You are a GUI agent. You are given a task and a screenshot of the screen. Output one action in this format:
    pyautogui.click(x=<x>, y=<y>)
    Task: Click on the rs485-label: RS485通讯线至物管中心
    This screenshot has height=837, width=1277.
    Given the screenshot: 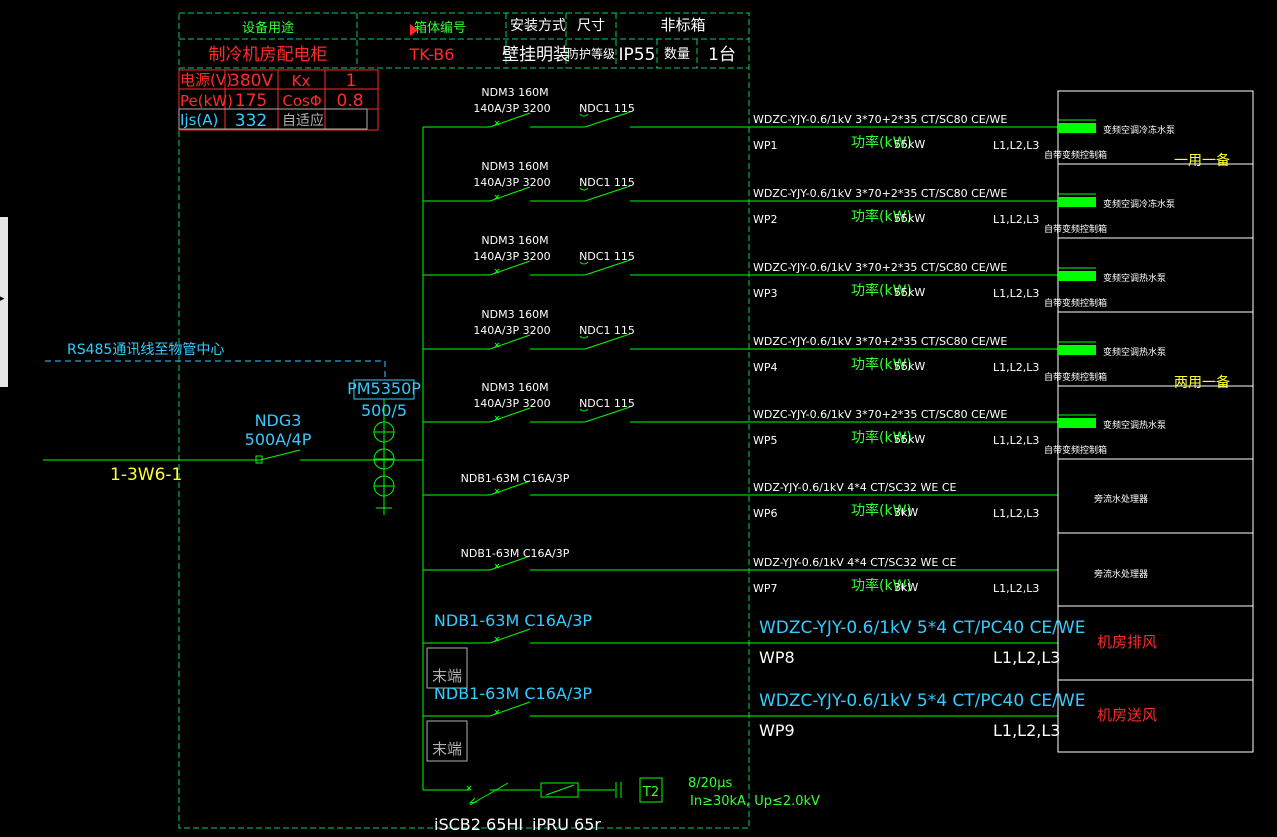 What is the action you would take?
    pyautogui.click(x=145, y=350)
    